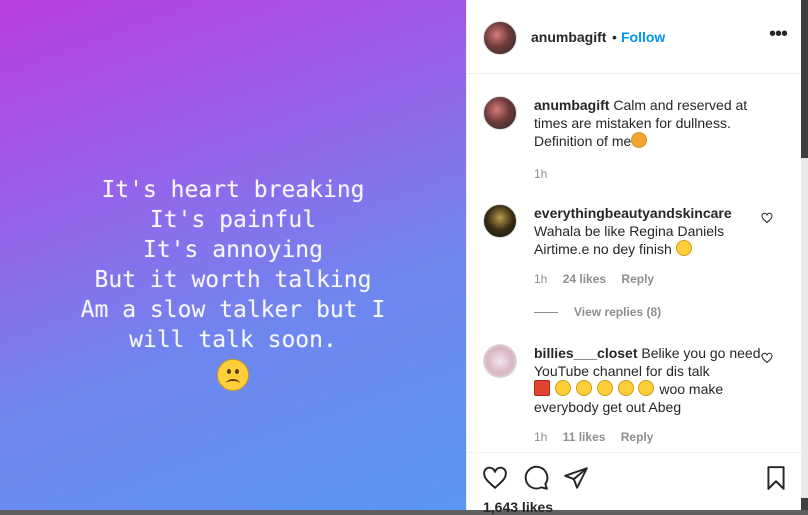 The width and height of the screenshot is (808, 515). Describe the element at coordinates (536, 478) in the screenshot. I see `comment-icon` at that location.